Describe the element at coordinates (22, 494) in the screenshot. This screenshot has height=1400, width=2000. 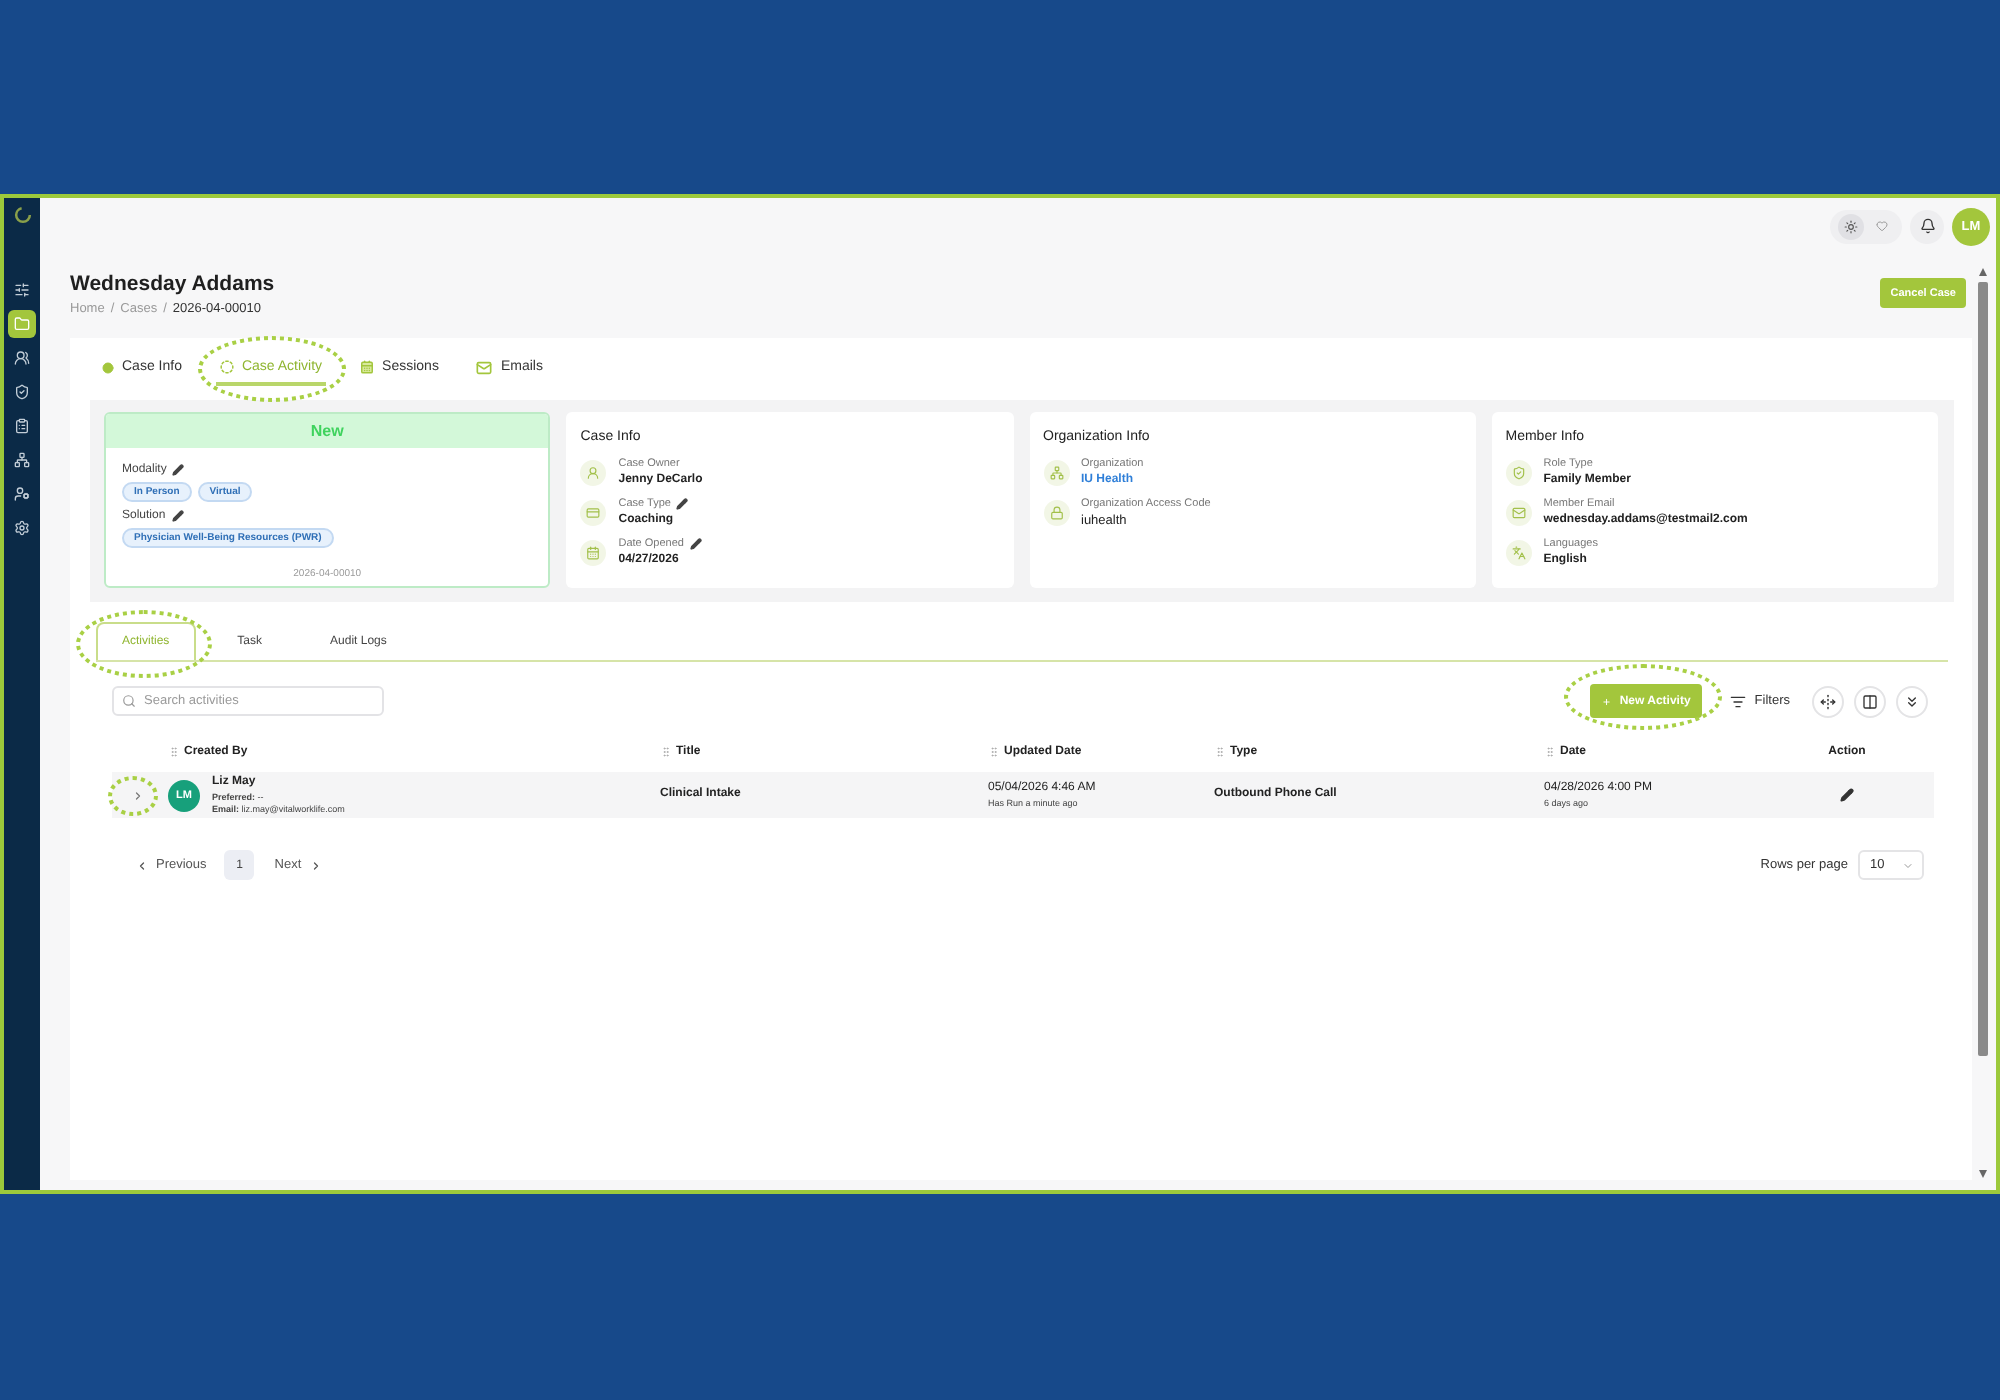
I see `user-cog-icon` at that location.